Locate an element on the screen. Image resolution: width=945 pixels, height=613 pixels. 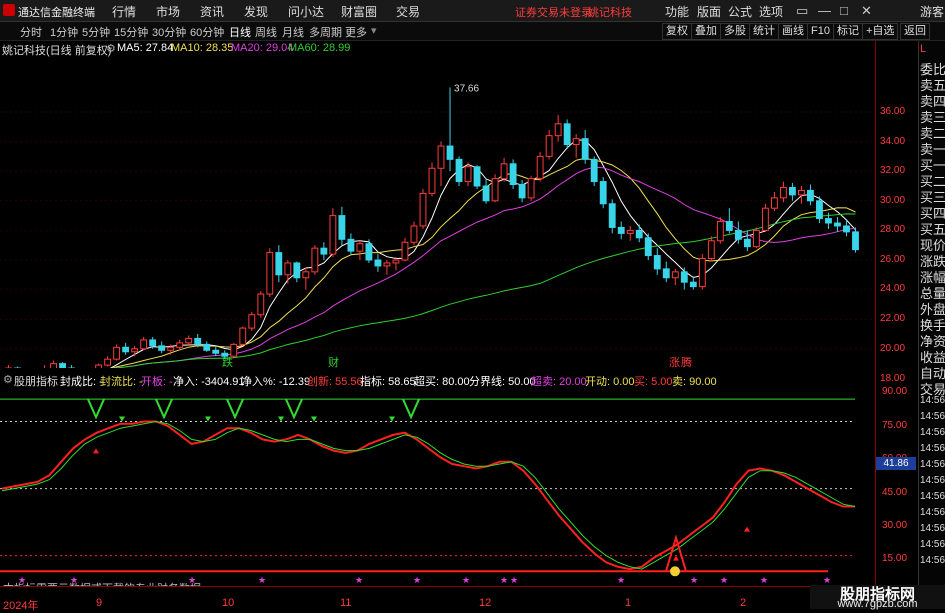
menu-layout: 版面 is located at coordinates (709, 11).